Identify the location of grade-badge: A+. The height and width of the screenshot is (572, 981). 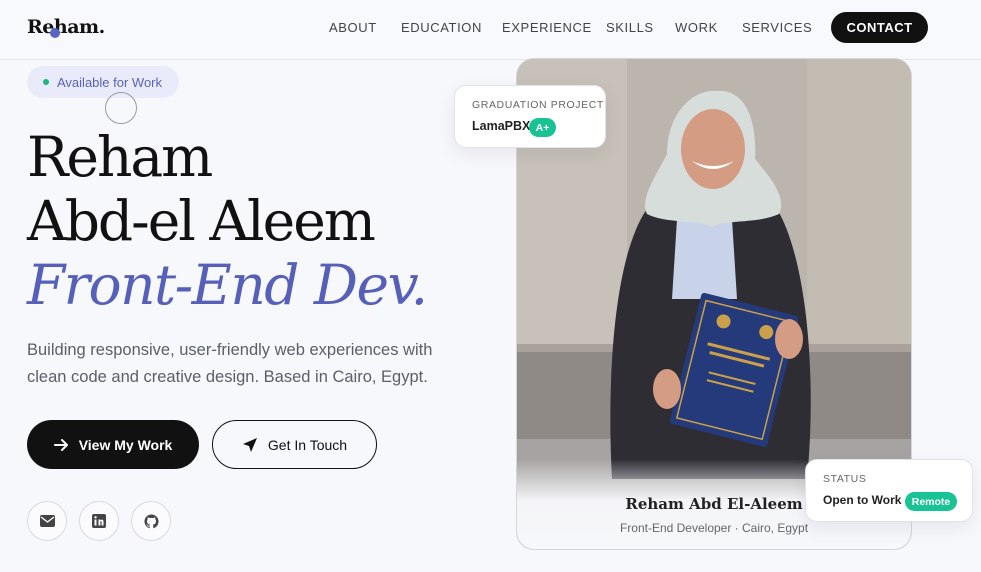
(542, 127).